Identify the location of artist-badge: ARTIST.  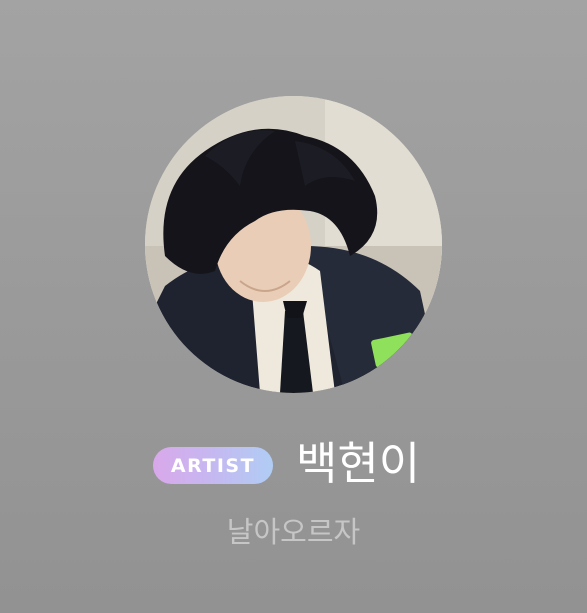
(213, 465).